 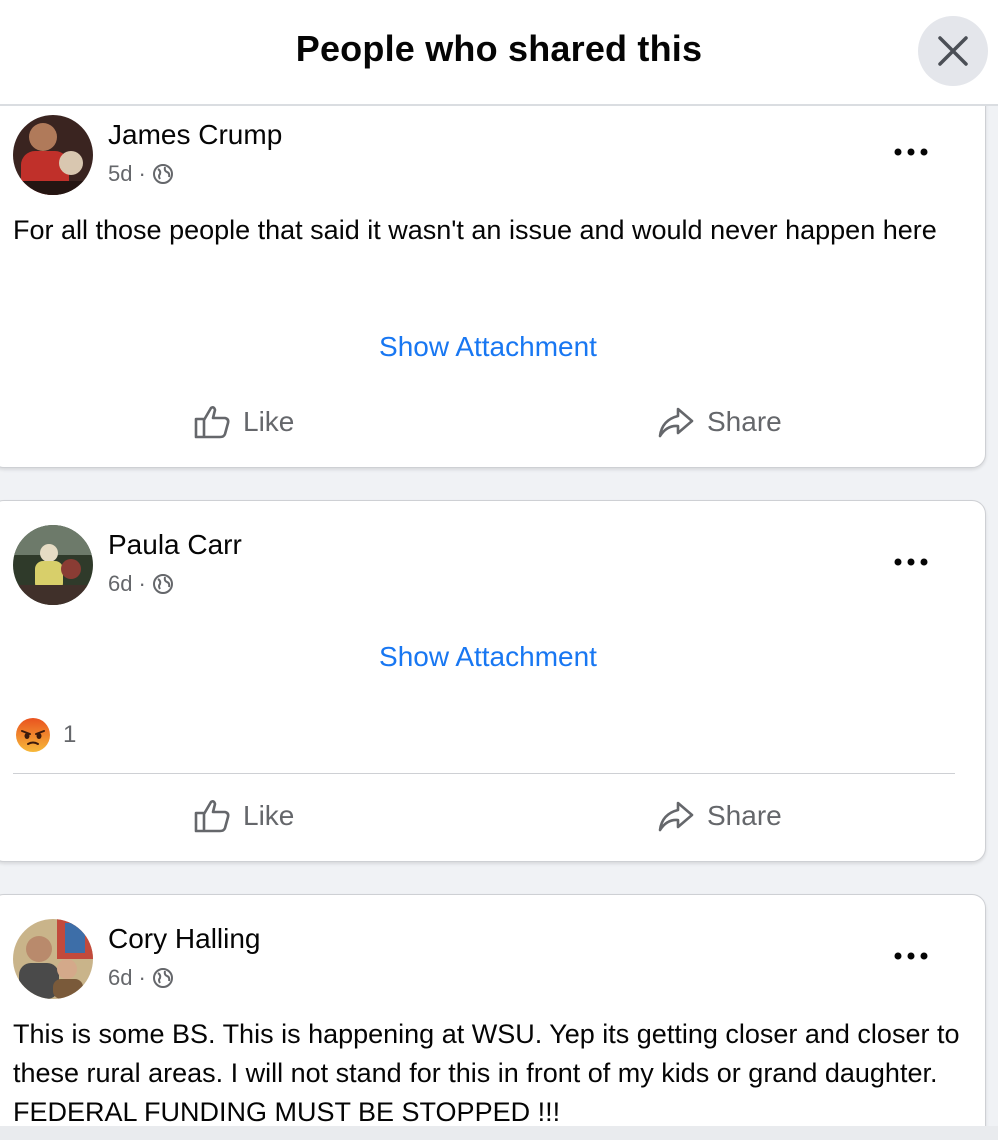 What do you see at coordinates (70, 734) in the screenshot?
I see `reaction-count: 1` at bounding box center [70, 734].